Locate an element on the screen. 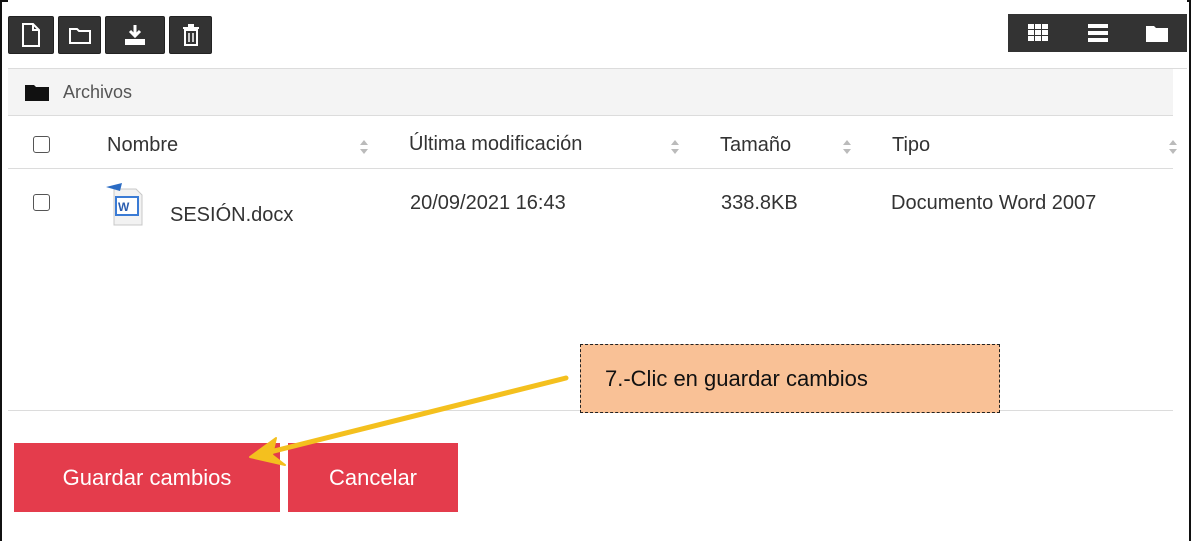 The height and width of the screenshot is (543, 1191). grid-icon is located at coordinates (1037, 32).